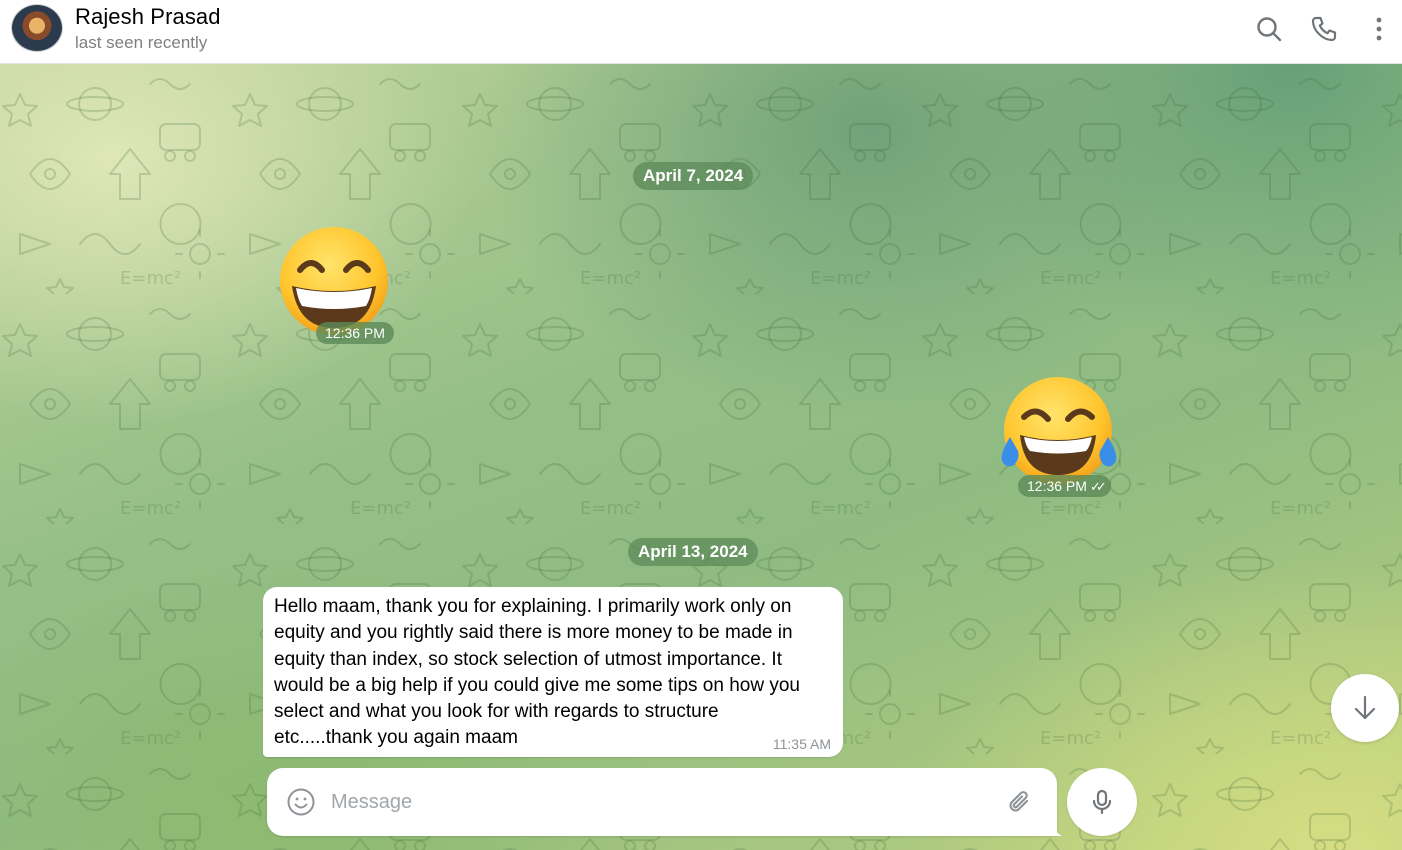 This screenshot has height=850, width=1402. I want to click on read-checkmarks-icon: ✓✓, so click(1098, 486).